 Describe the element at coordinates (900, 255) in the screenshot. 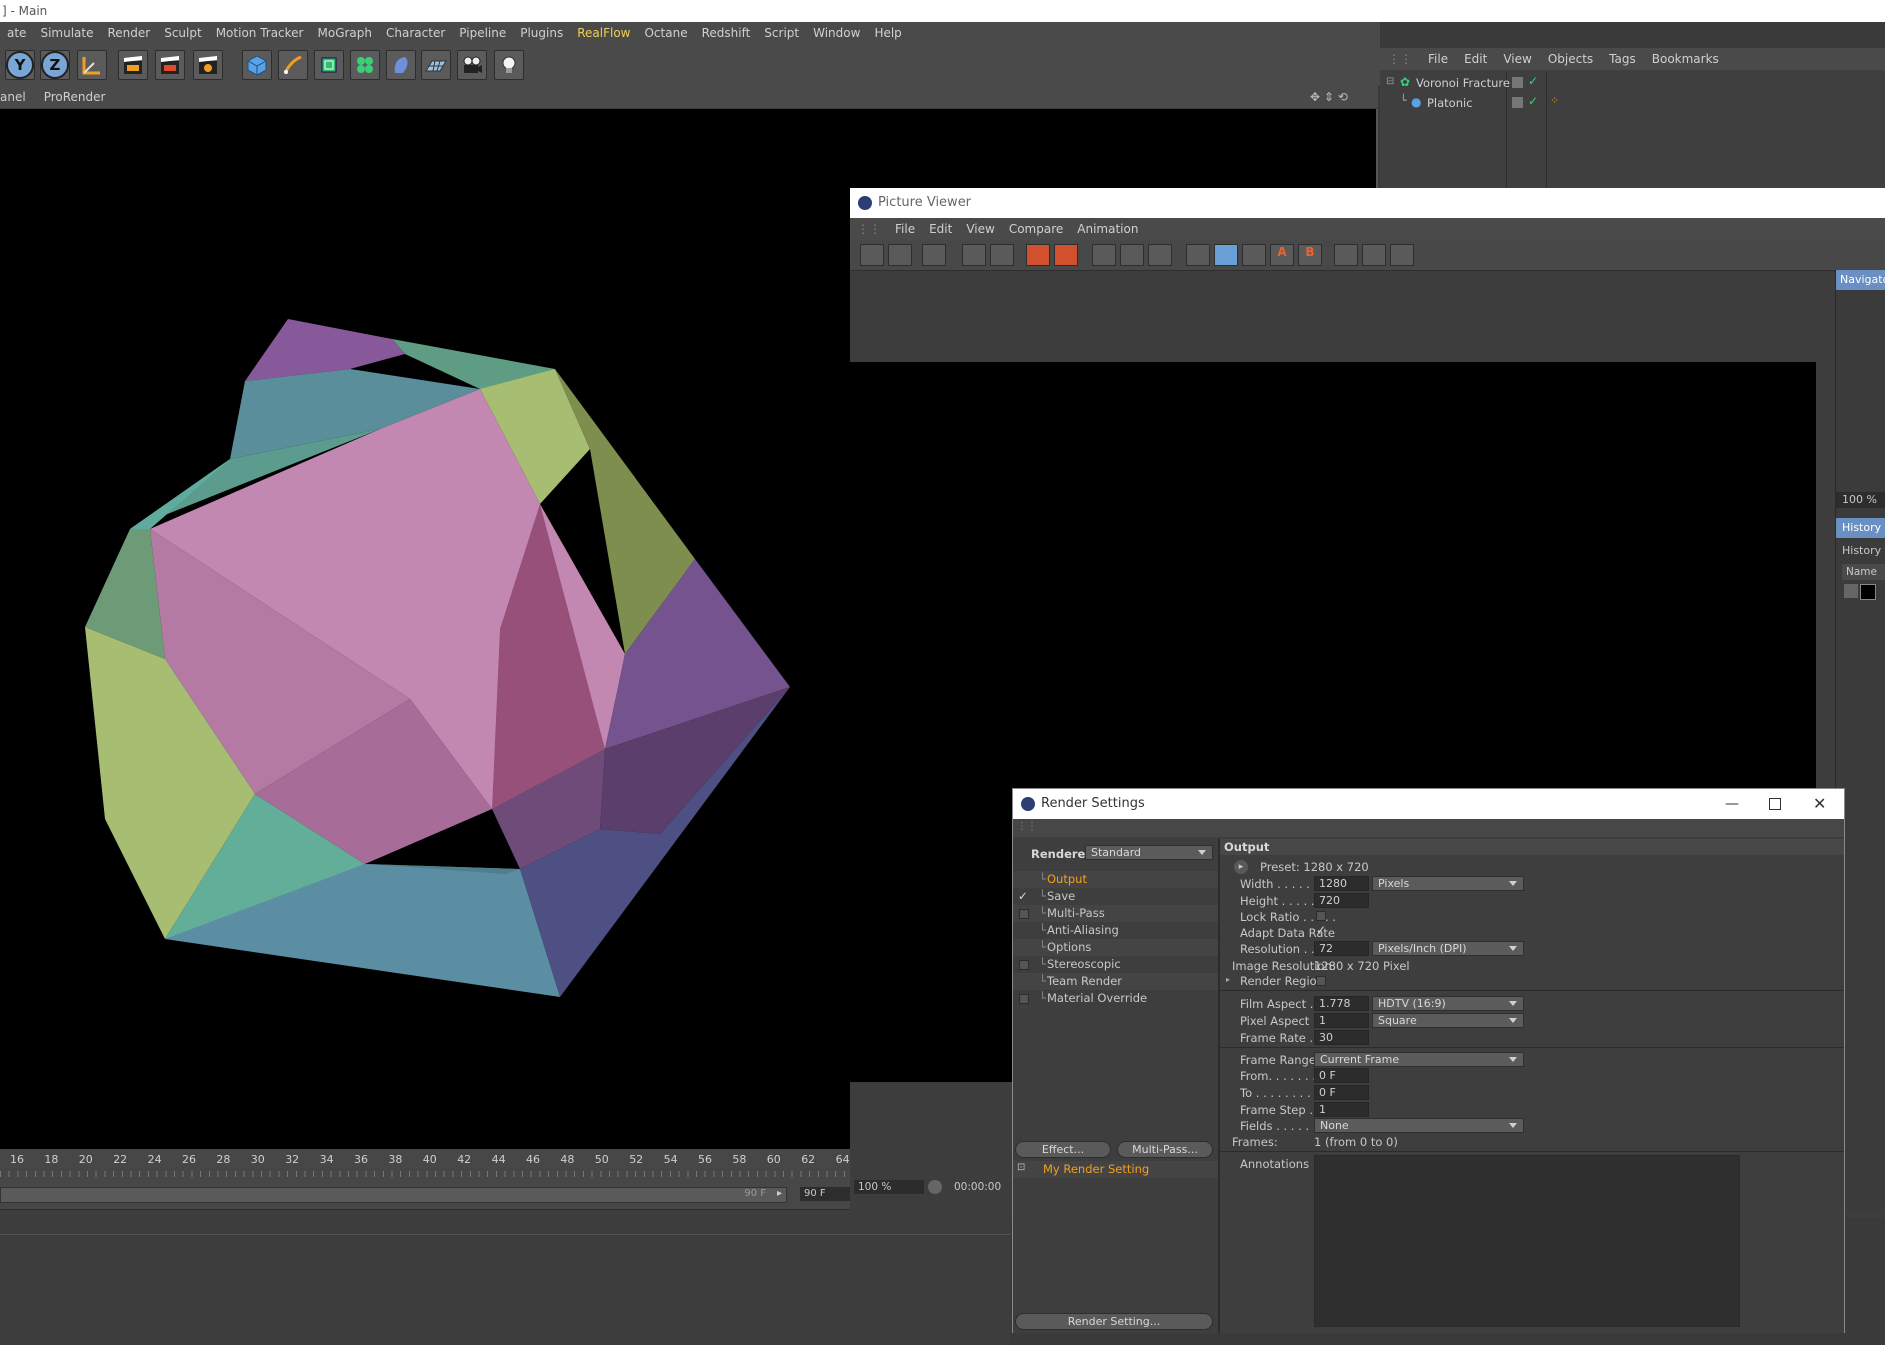

I see `save-icon` at that location.